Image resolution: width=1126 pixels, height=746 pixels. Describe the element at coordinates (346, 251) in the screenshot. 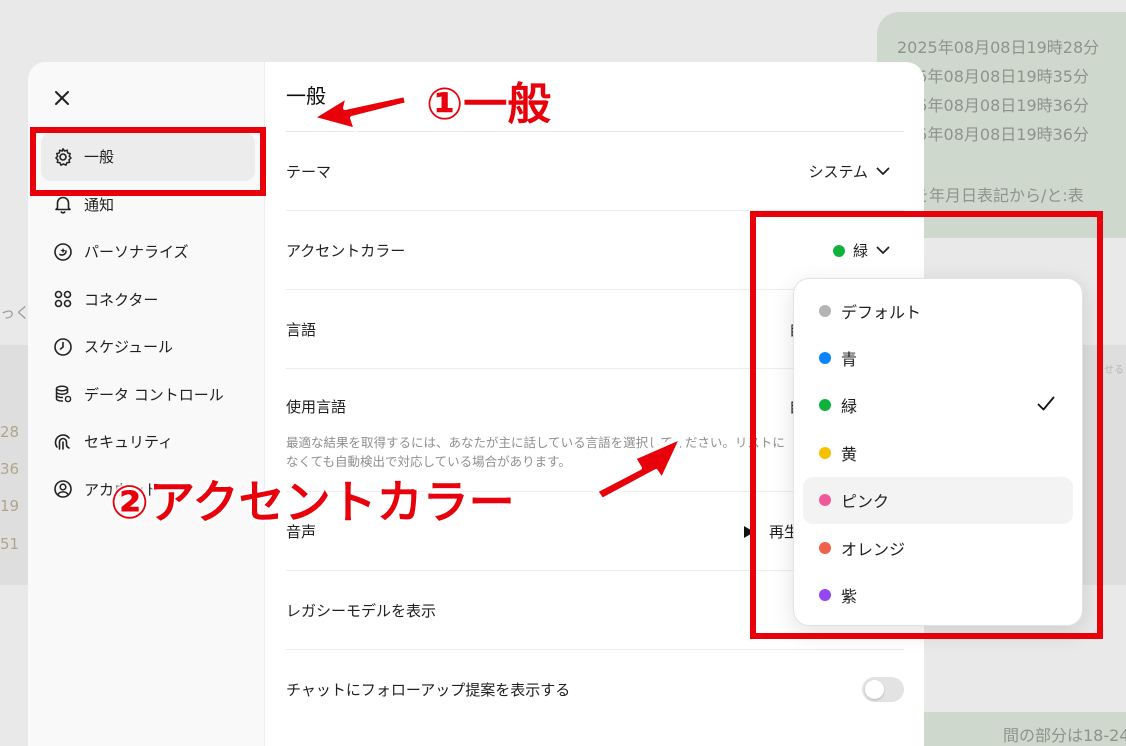

I see `setting-label: アクセントカラー` at that location.